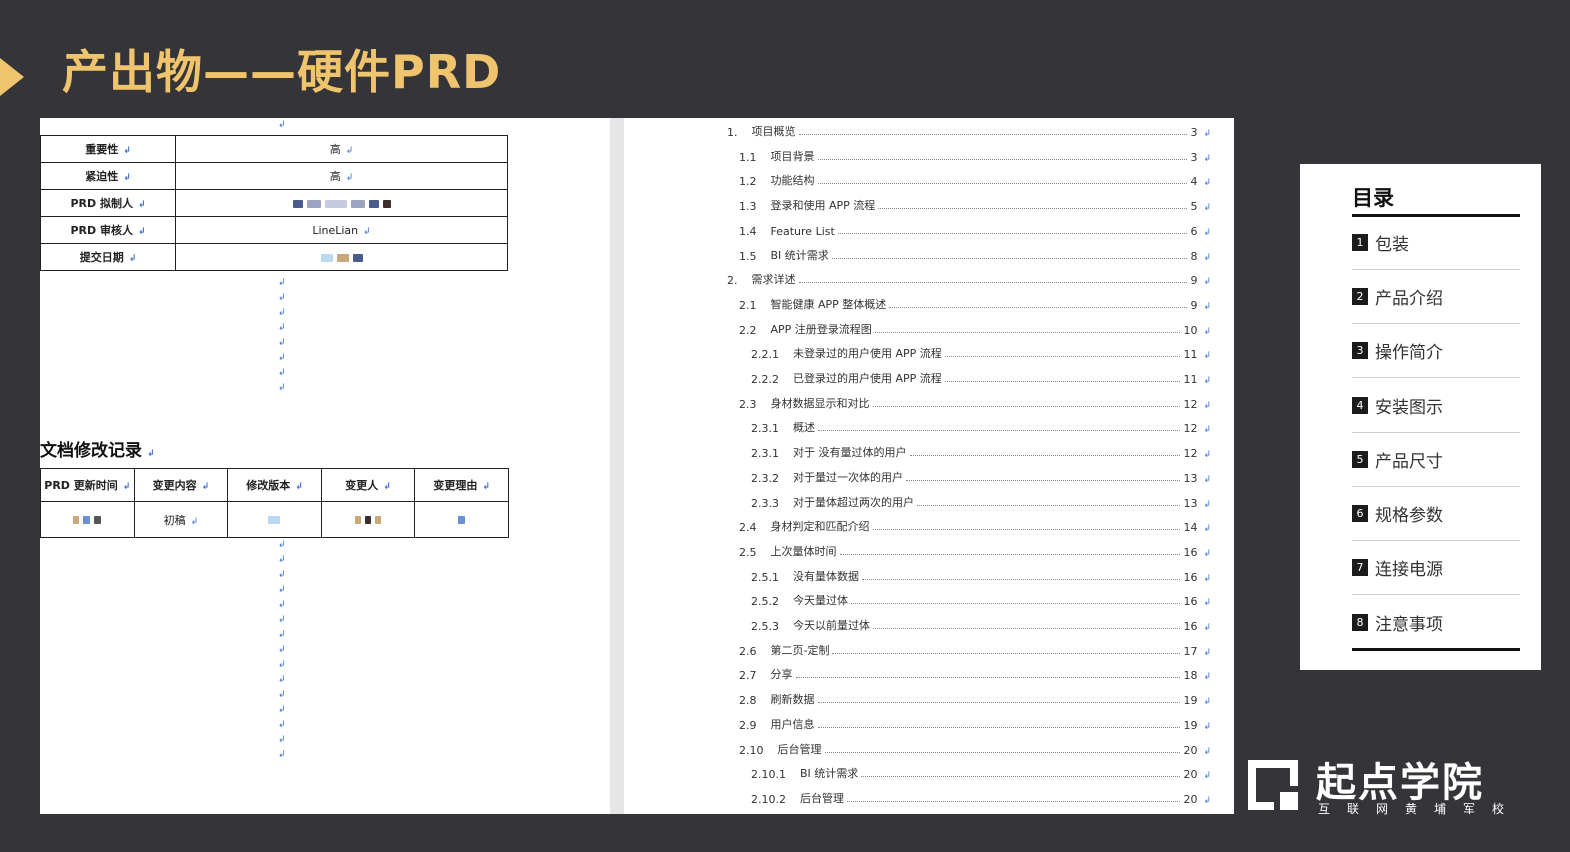  I want to click on catalog-item: 3 操作简介, so click(1436, 351).